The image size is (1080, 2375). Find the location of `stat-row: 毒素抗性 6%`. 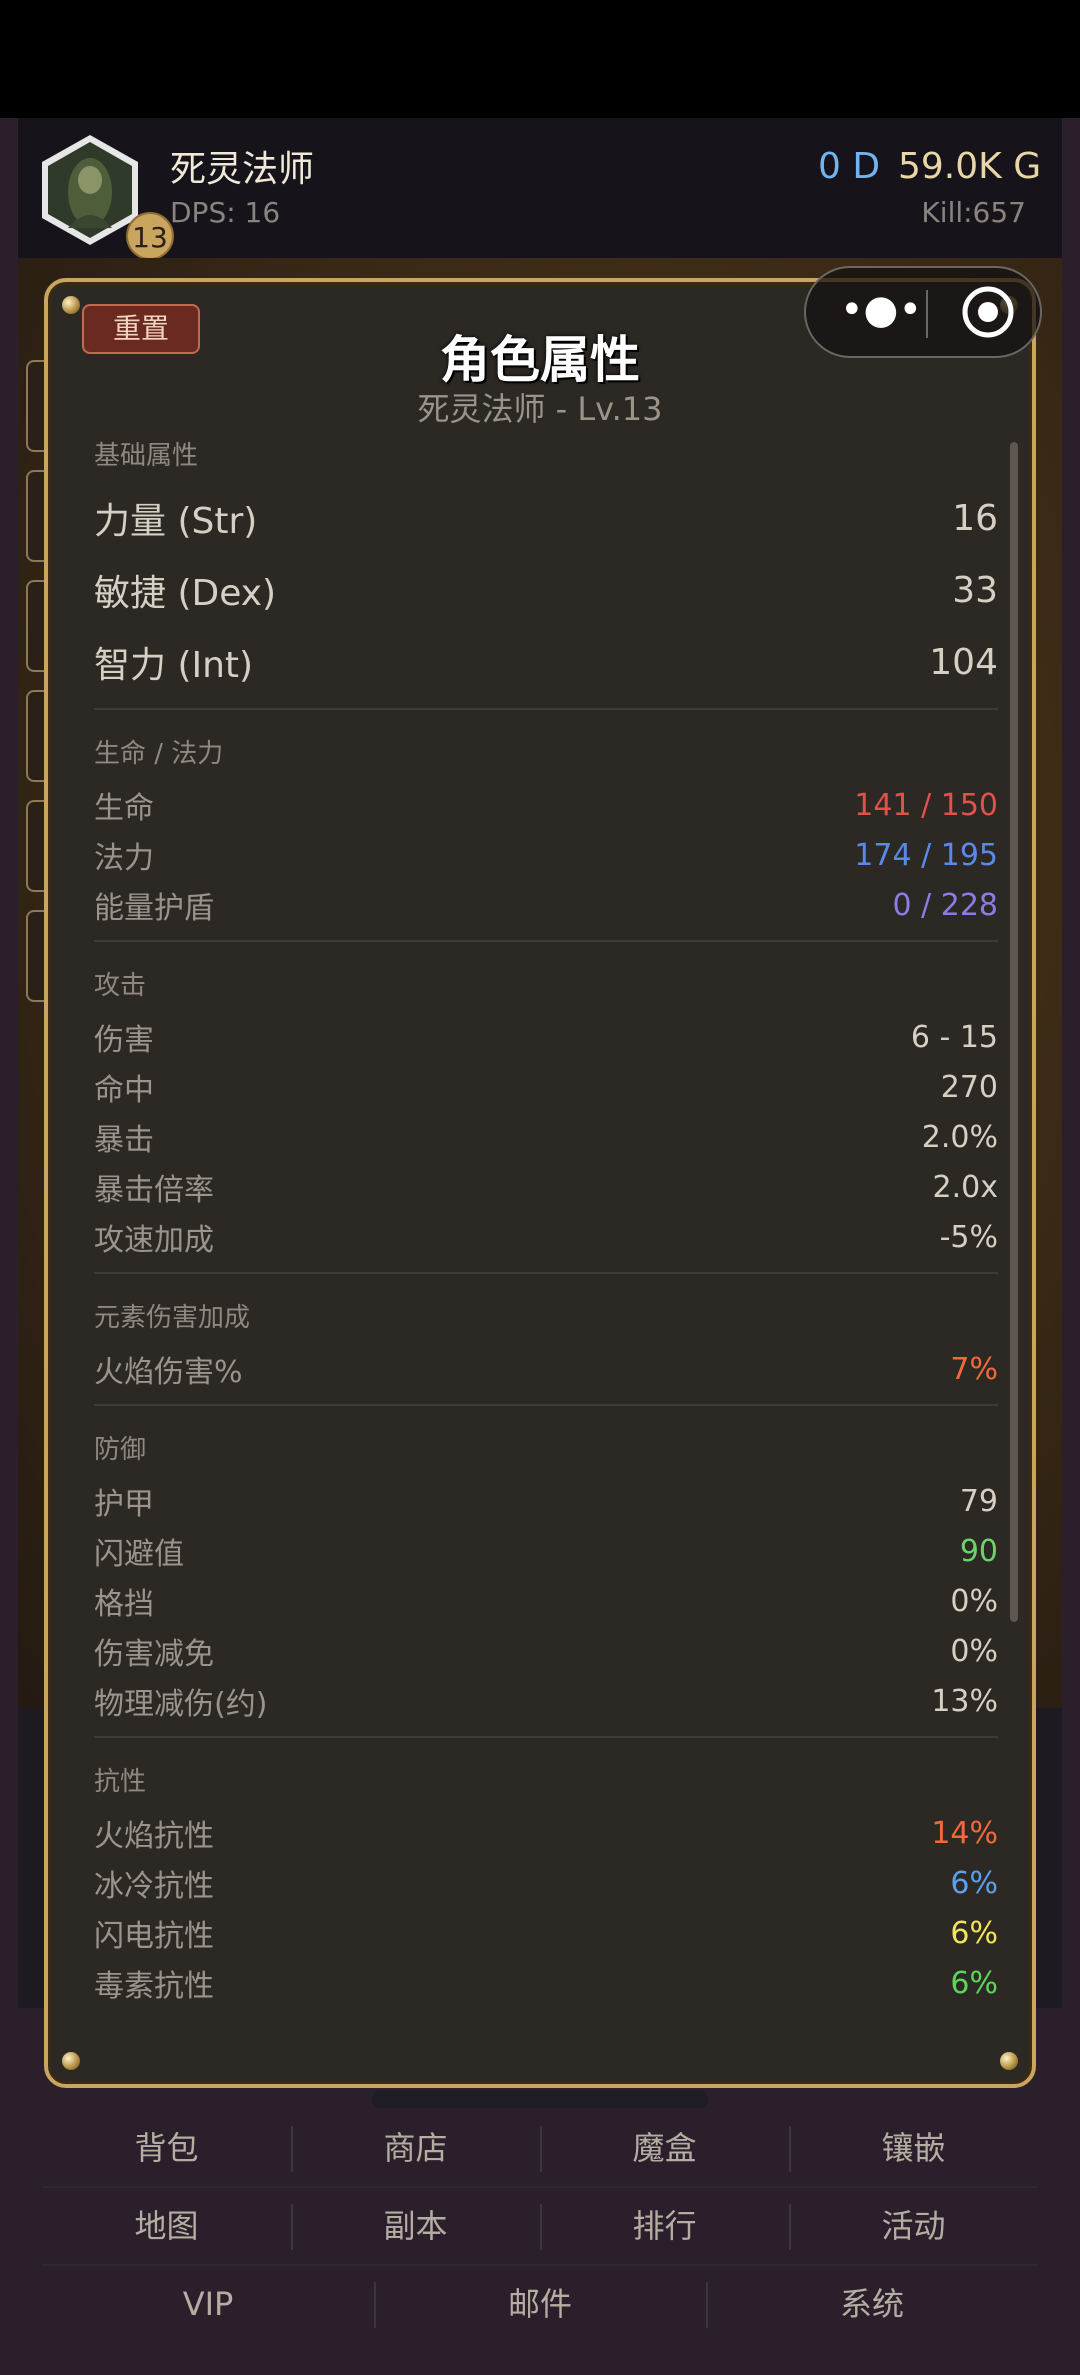

stat-row: 毒素抗性 6% is located at coordinates (546, 1983).